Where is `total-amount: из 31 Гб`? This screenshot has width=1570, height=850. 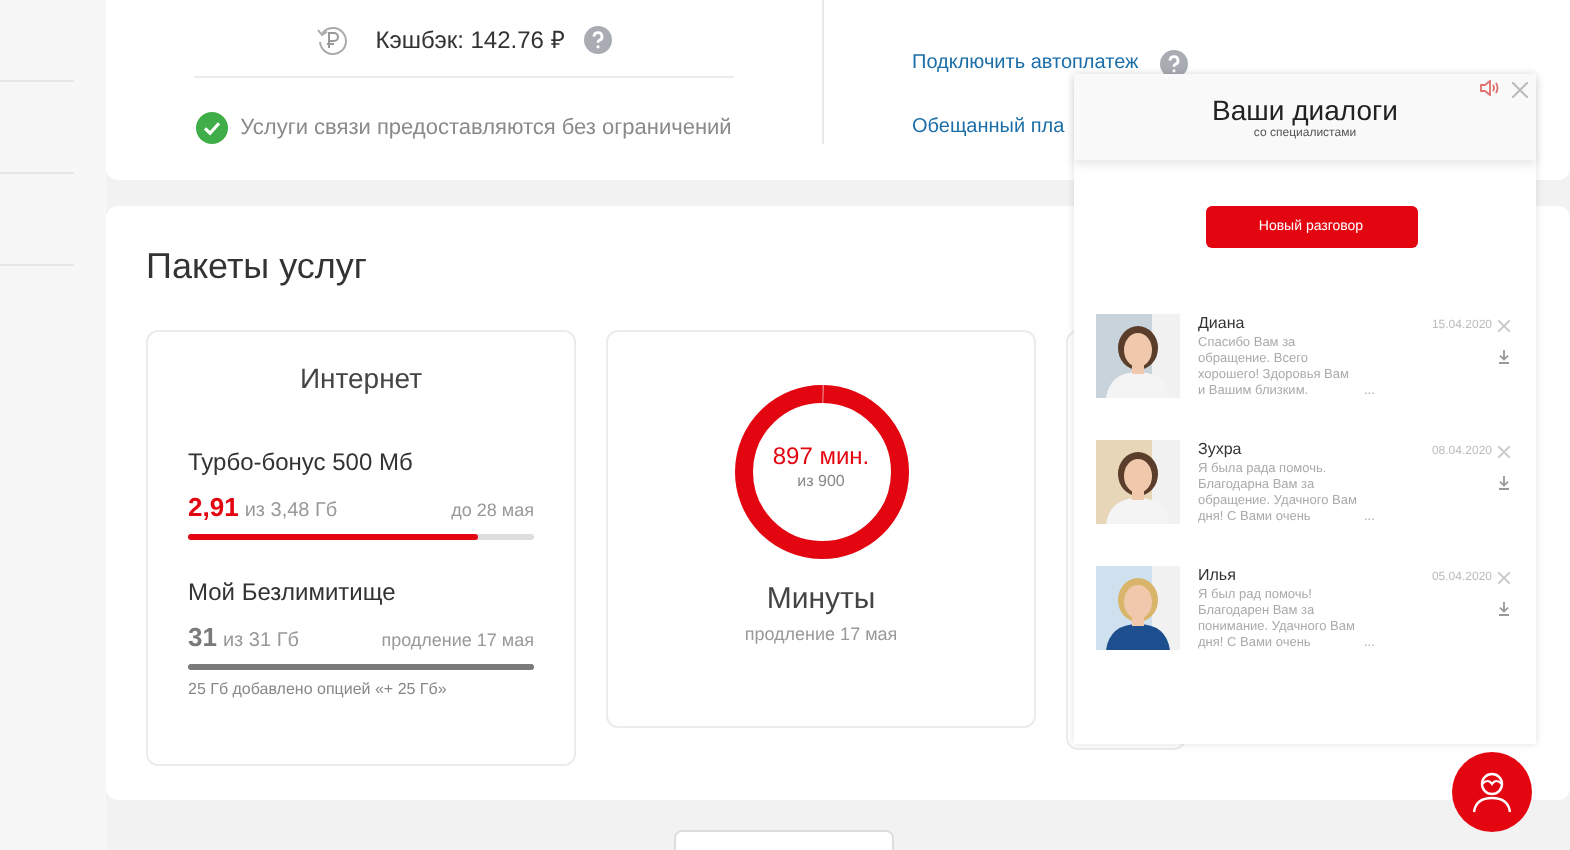 total-amount: из 31 Гб is located at coordinates (260, 641).